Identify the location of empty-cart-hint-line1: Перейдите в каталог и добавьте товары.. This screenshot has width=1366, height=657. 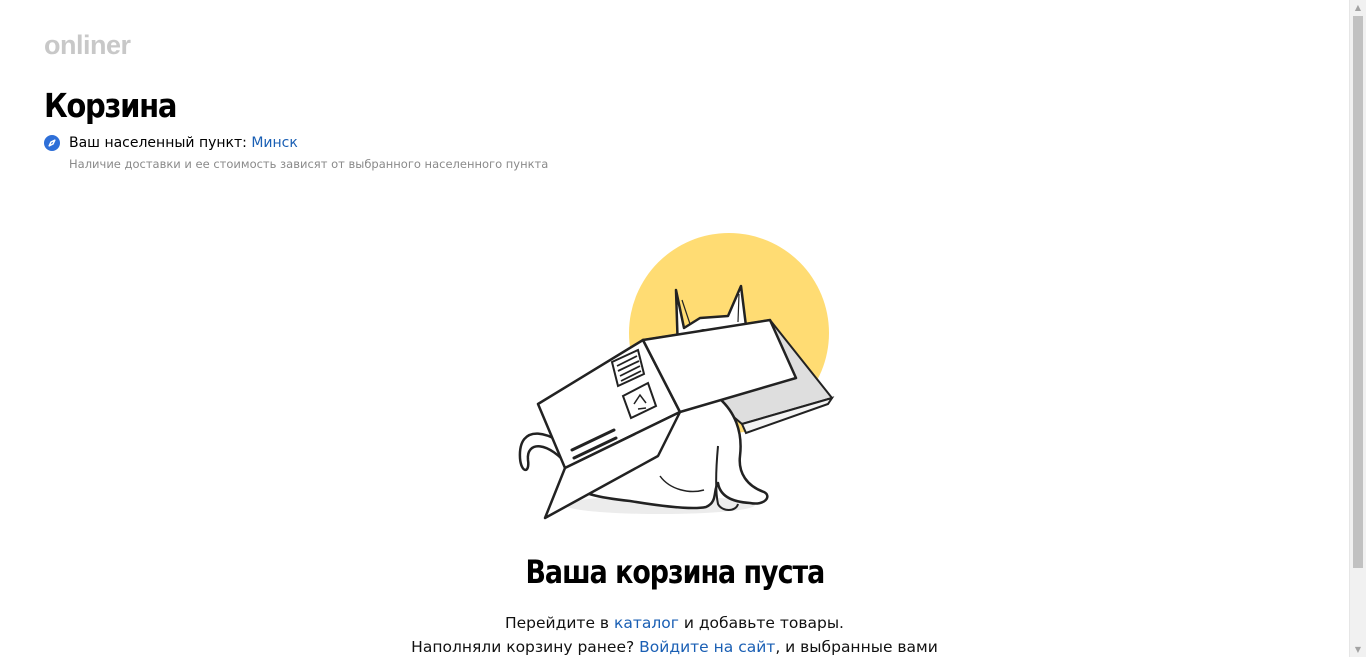
(674, 623).